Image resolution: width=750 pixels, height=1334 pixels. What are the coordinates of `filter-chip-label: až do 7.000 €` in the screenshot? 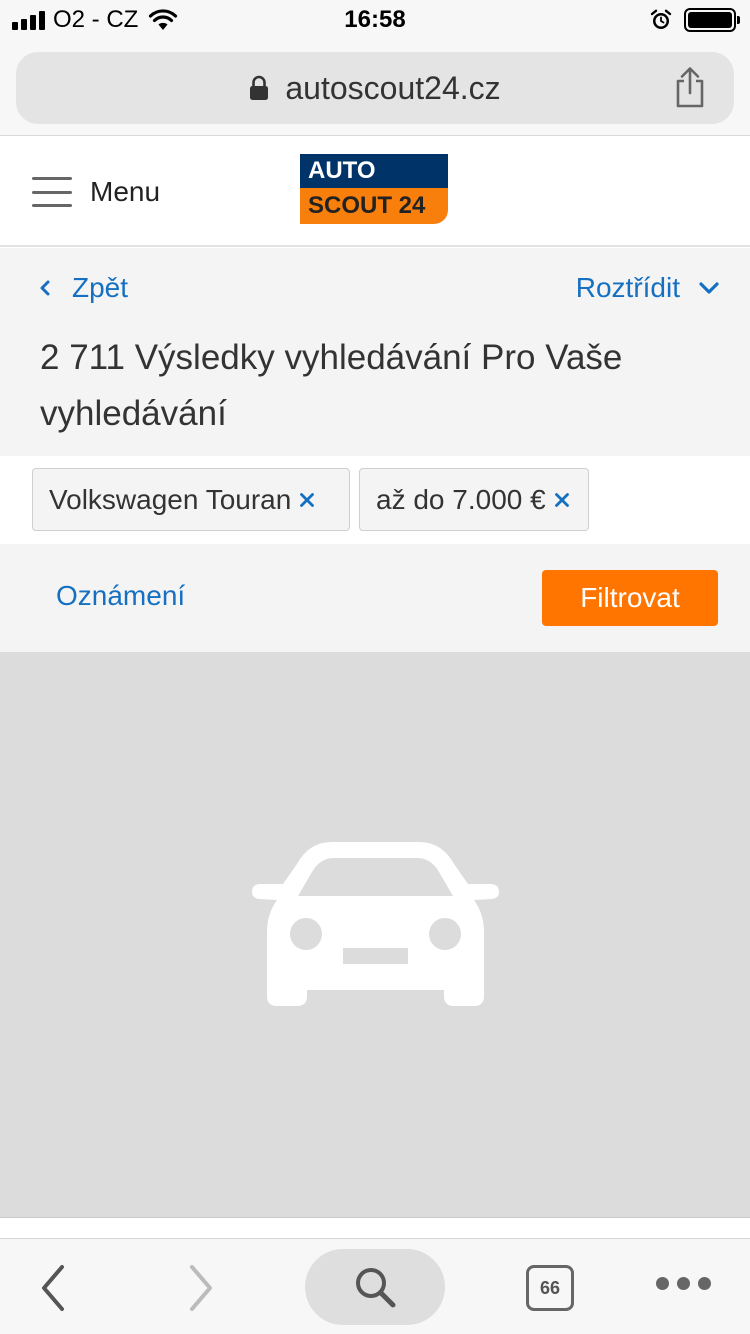 It's located at (461, 499).